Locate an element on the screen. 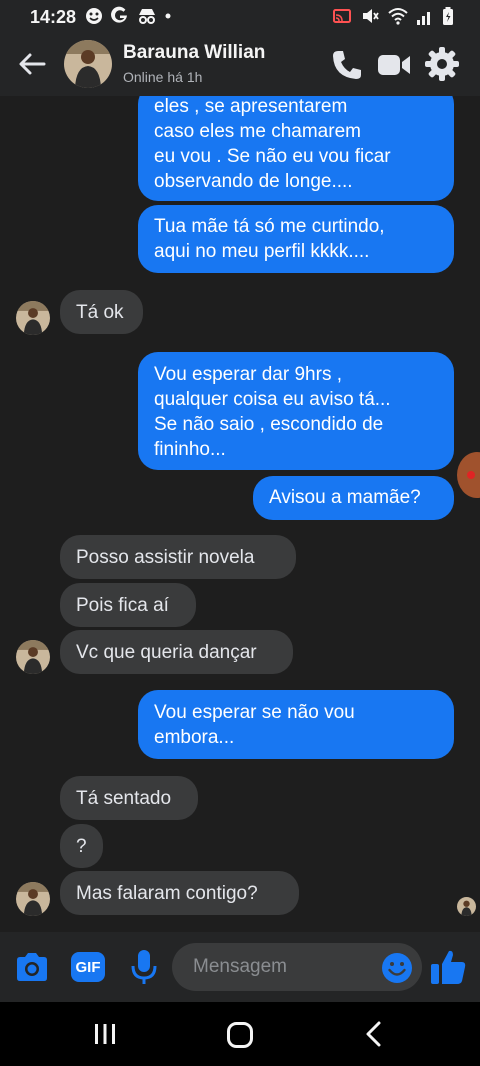  contact-name: Barauna Willian is located at coordinates (194, 53).